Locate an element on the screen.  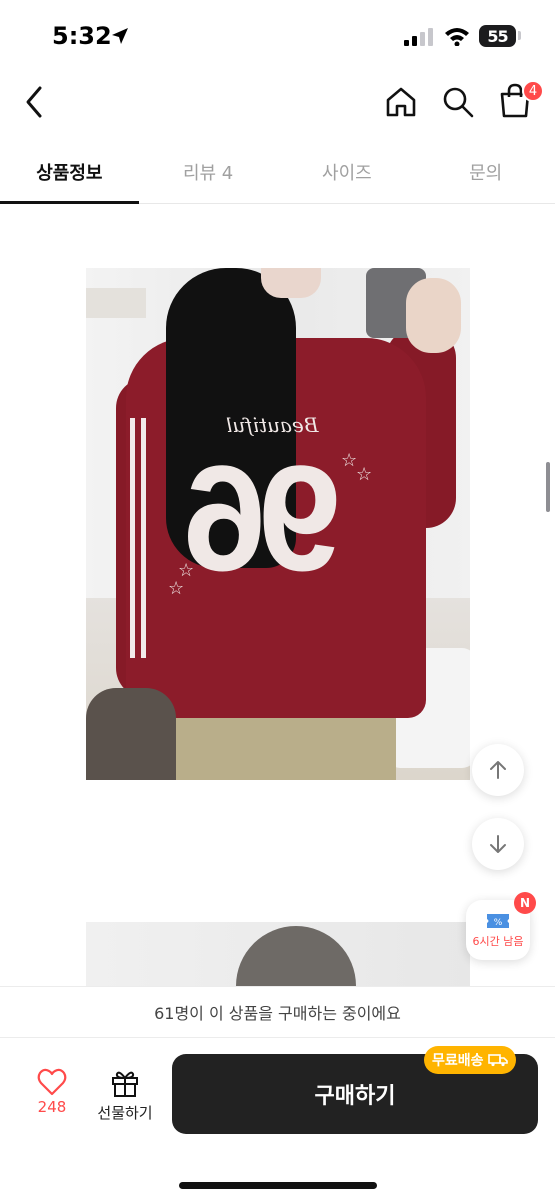
new-badge: N is located at coordinates (525, 903).